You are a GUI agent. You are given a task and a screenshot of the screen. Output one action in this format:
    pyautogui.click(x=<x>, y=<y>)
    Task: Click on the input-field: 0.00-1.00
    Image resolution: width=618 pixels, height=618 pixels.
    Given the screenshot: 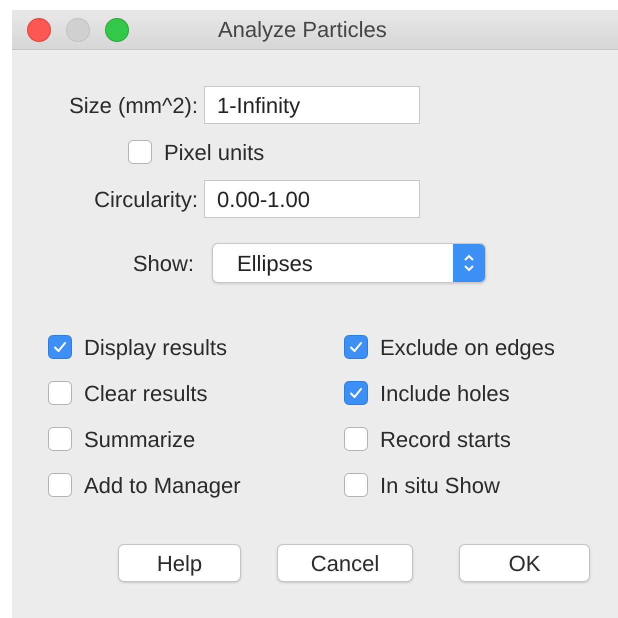 What is the action you would take?
    pyautogui.click(x=312, y=199)
    